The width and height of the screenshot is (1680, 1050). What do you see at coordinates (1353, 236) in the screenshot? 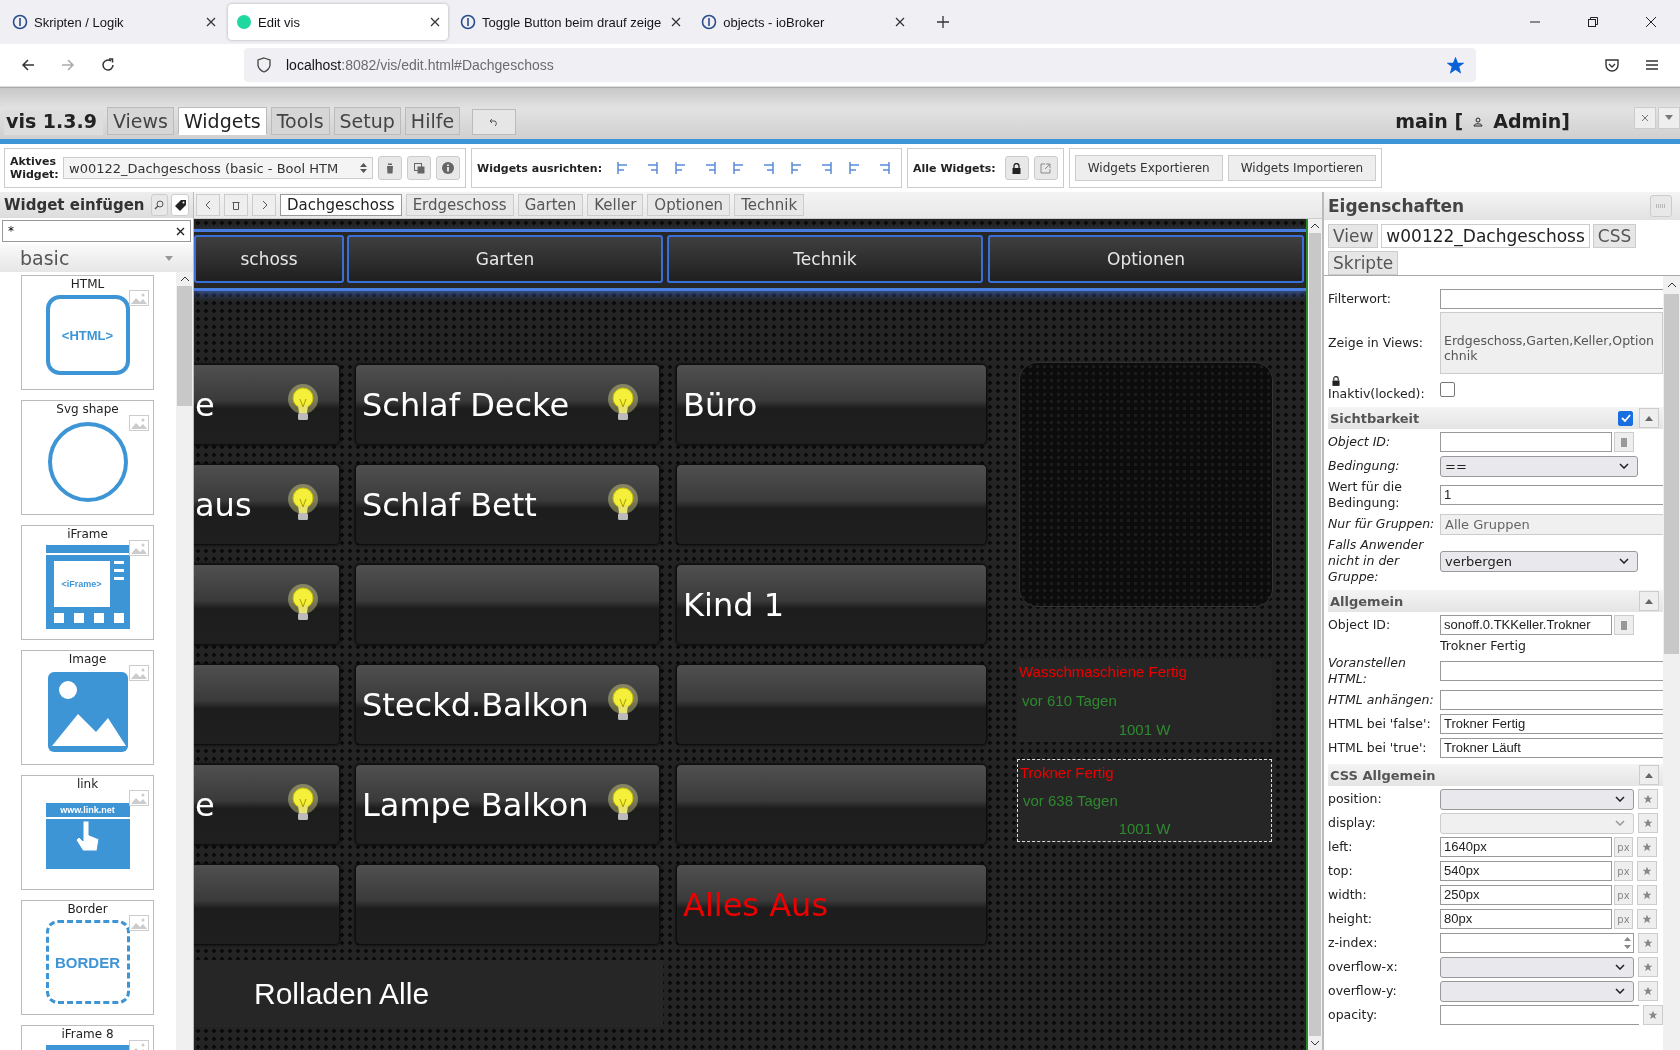
I see `properties-tab: View` at bounding box center [1353, 236].